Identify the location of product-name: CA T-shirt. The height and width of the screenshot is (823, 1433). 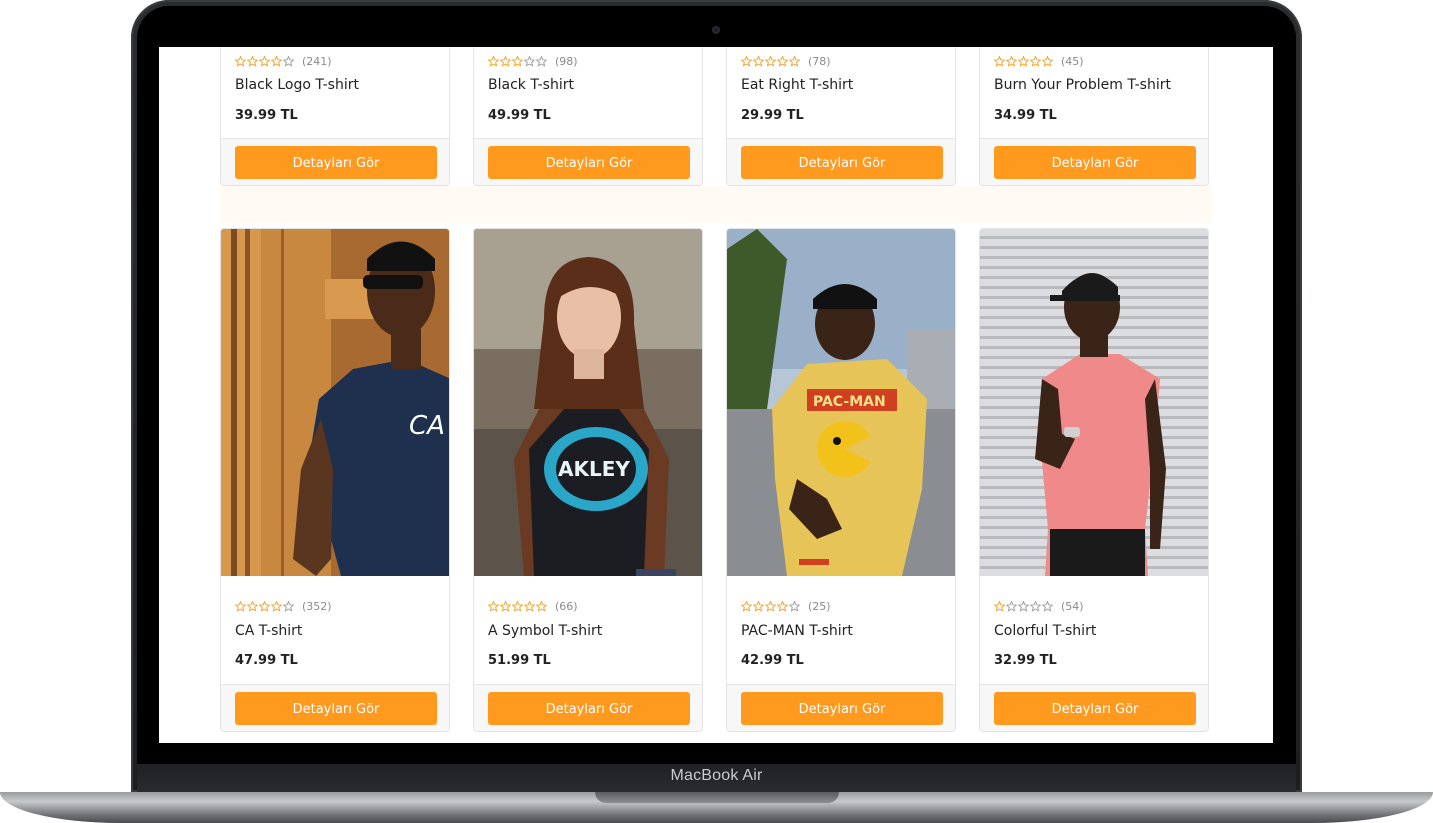
(268, 631).